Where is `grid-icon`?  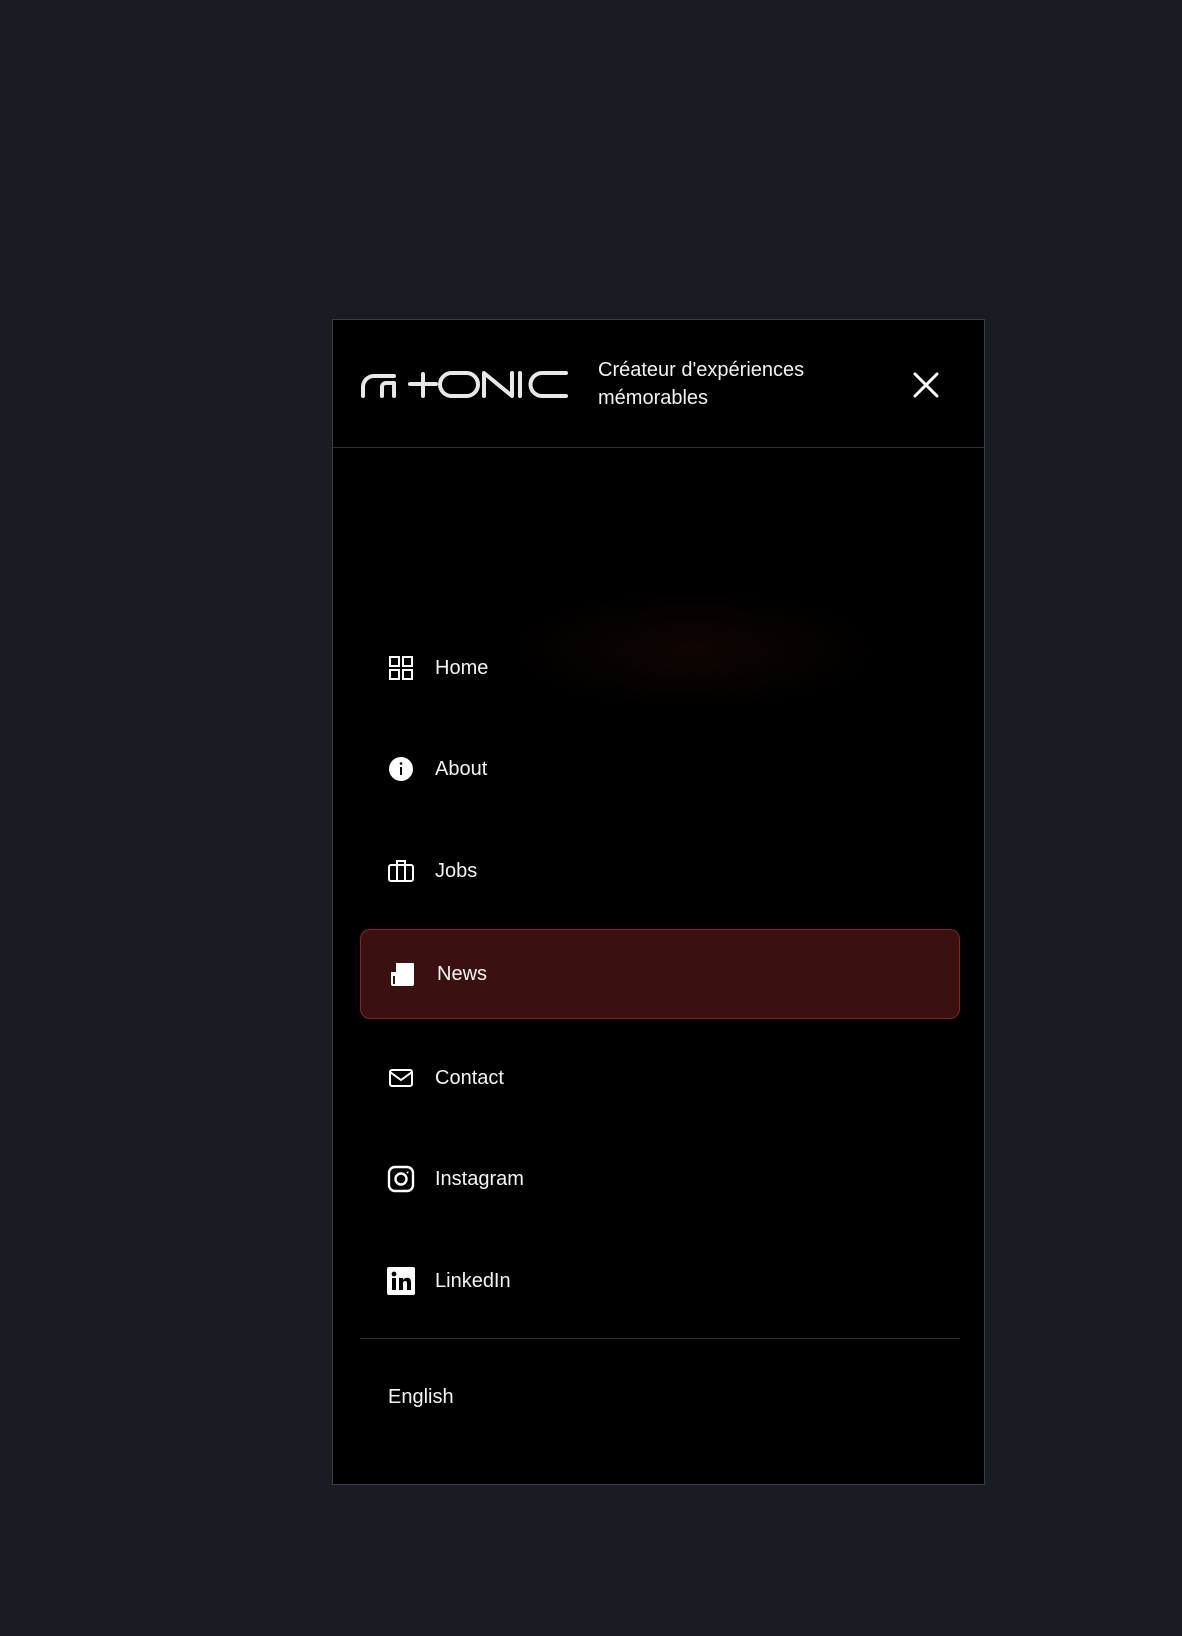
grid-icon is located at coordinates (401, 668).